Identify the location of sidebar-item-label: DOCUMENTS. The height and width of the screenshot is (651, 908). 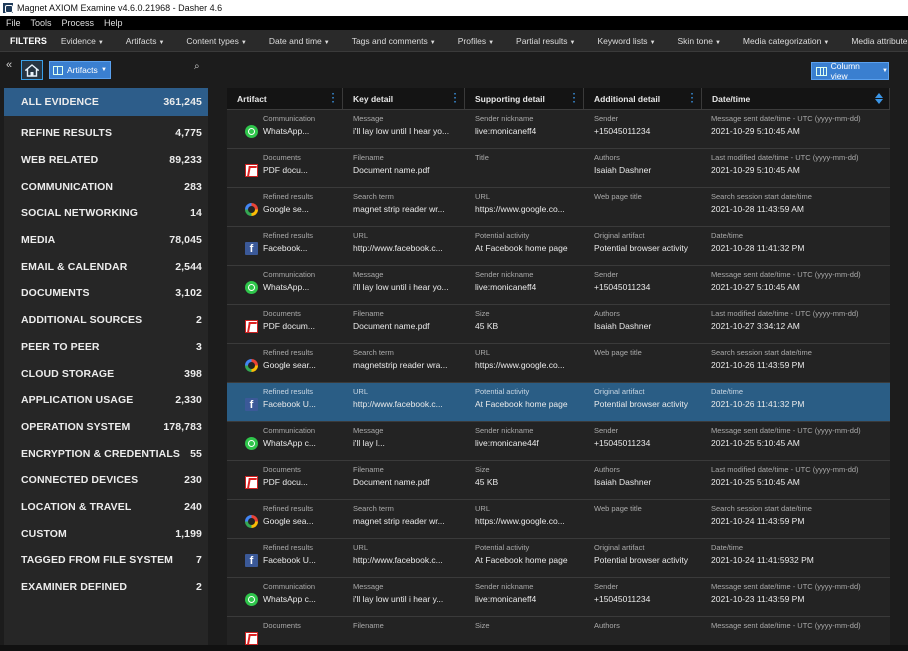
(55, 293).